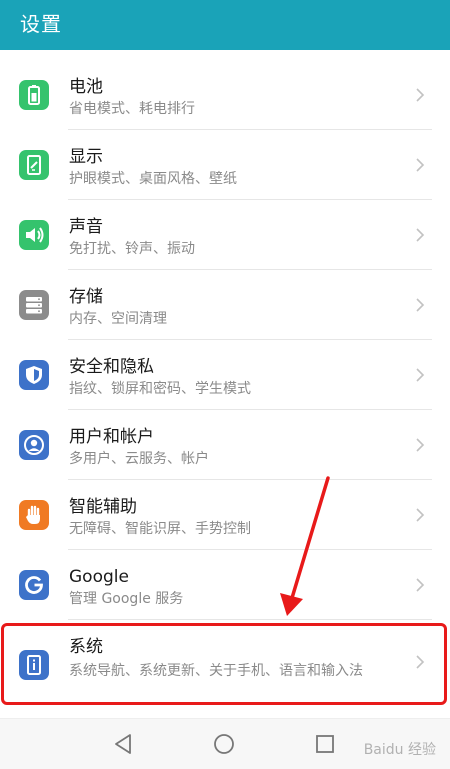 This screenshot has height=769, width=450. I want to click on settings-item-subtitle: 多用户、云服务、帐户, so click(139, 459).